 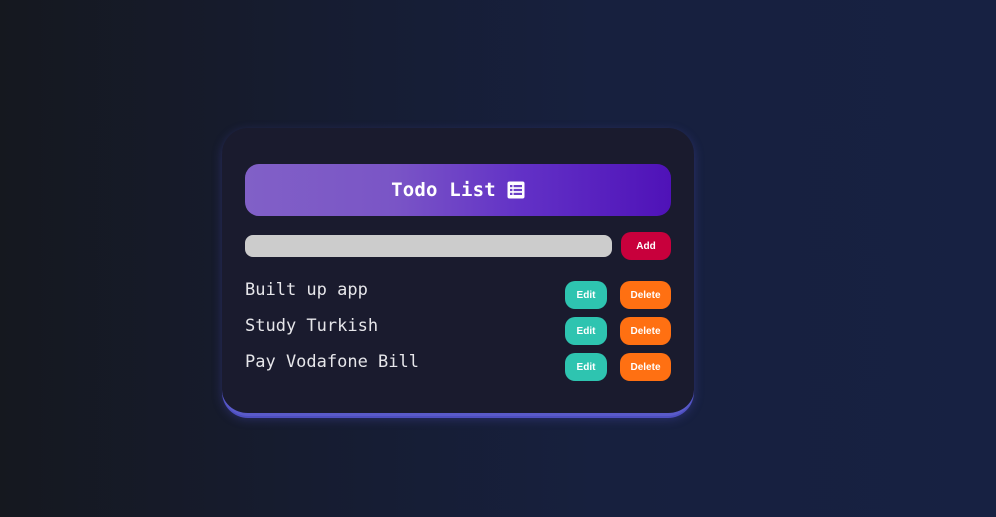 I want to click on app-title: Todo List, so click(x=443, y=190).